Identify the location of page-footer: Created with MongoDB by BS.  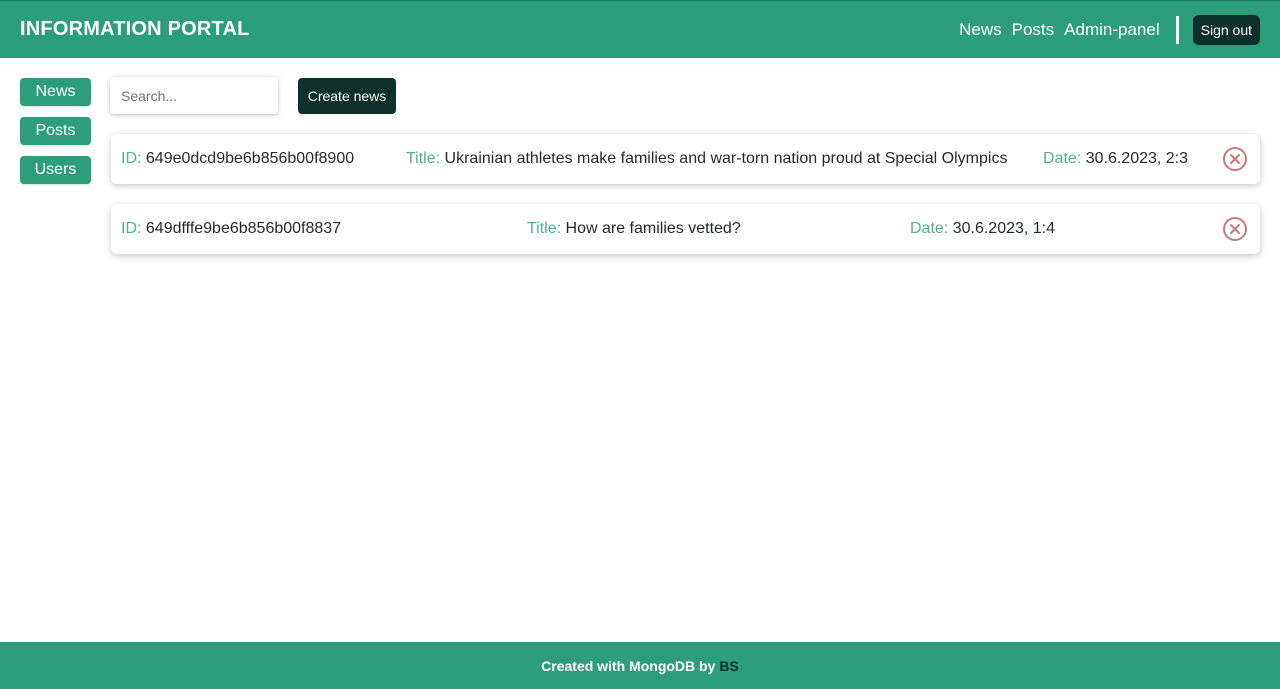
(640, 665).